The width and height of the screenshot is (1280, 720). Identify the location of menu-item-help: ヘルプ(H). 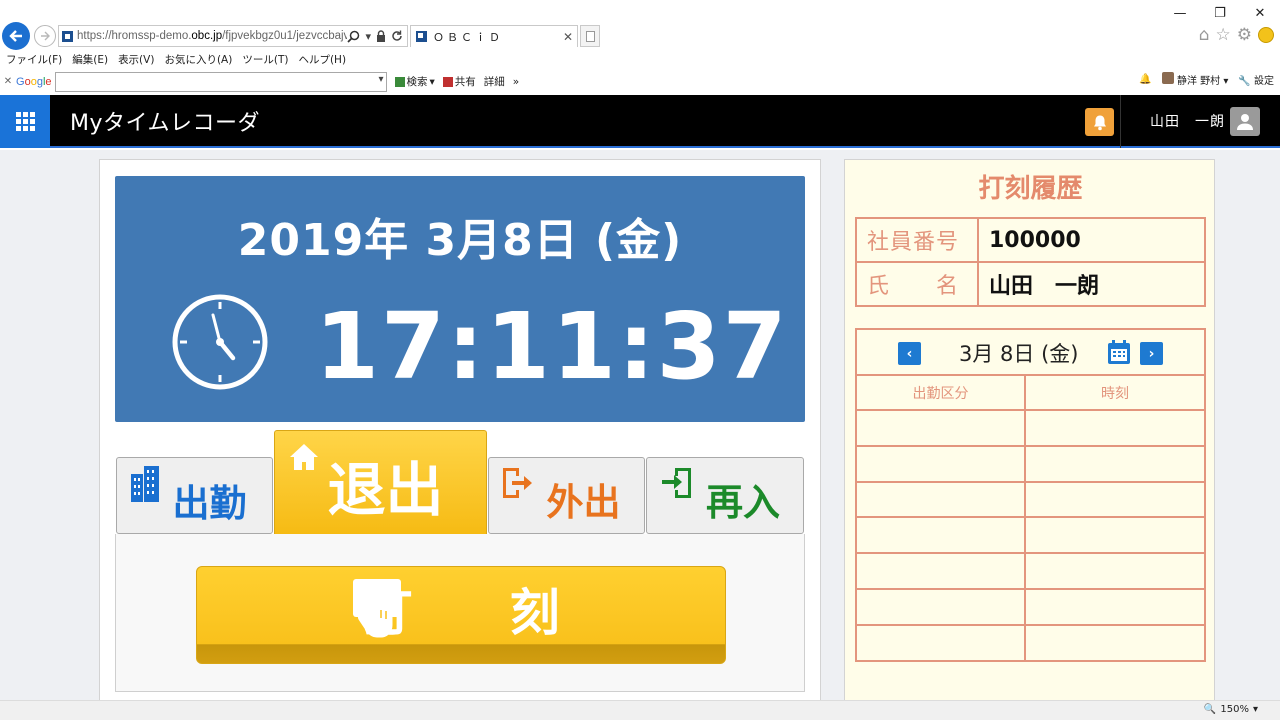
(322, 59).